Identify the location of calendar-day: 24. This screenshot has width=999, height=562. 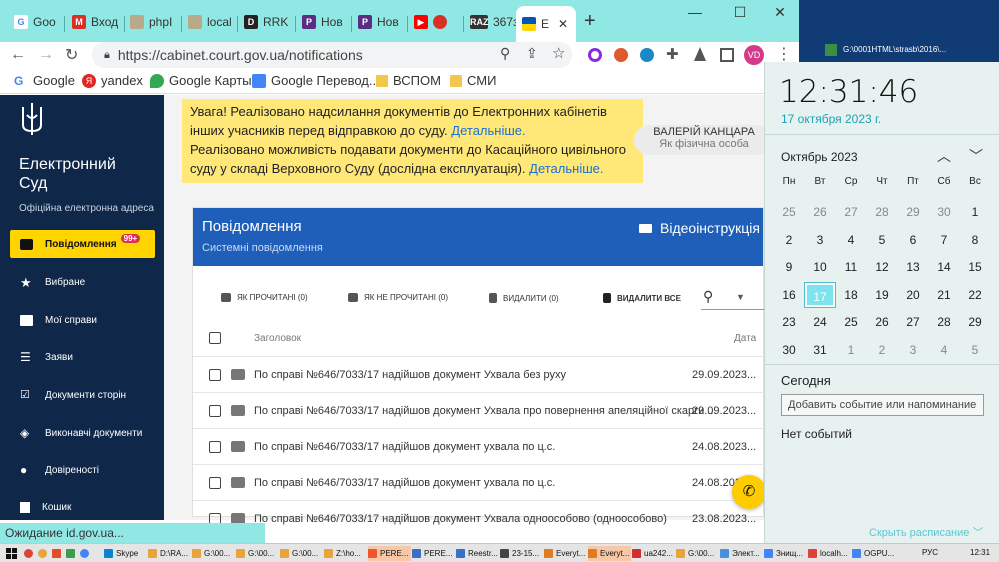
(820, 322).